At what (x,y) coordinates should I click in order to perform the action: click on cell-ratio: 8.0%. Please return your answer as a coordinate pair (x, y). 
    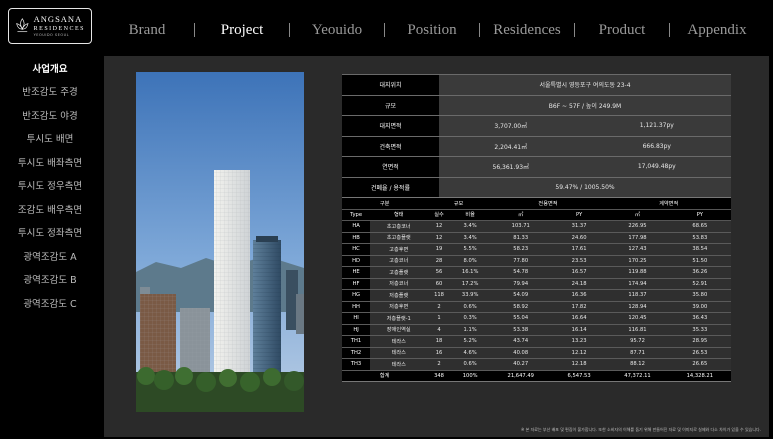
    Looking at the image, I should click on (470, 261).